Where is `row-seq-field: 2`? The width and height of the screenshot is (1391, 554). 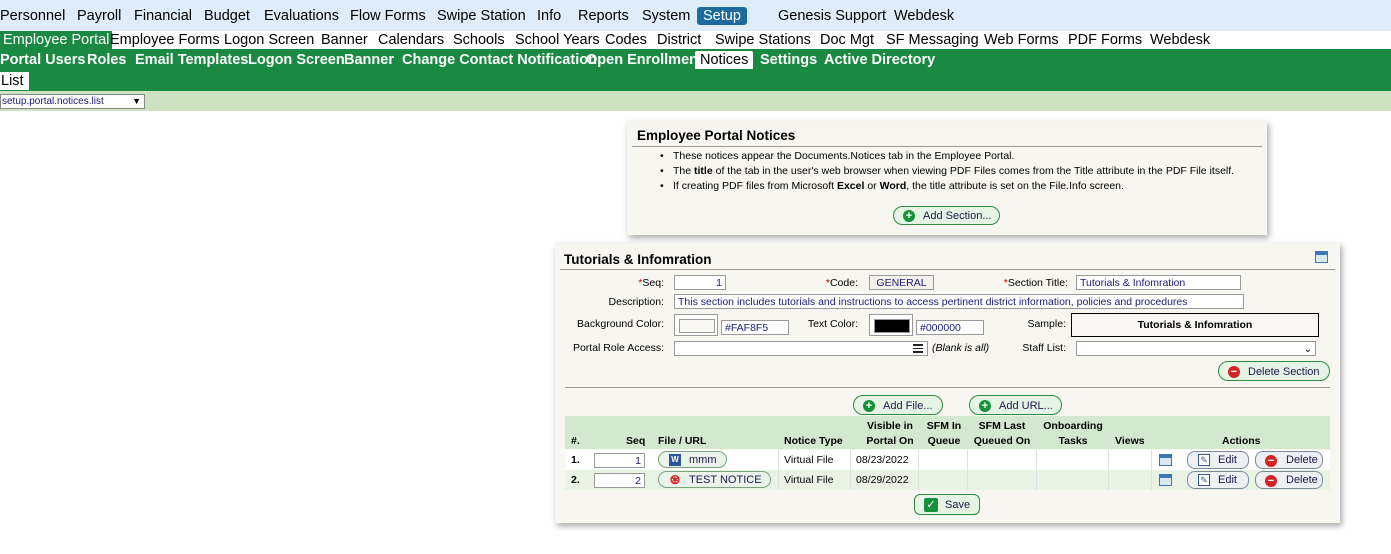
row-seq-field: 2 is located at coordinates (619, 480).